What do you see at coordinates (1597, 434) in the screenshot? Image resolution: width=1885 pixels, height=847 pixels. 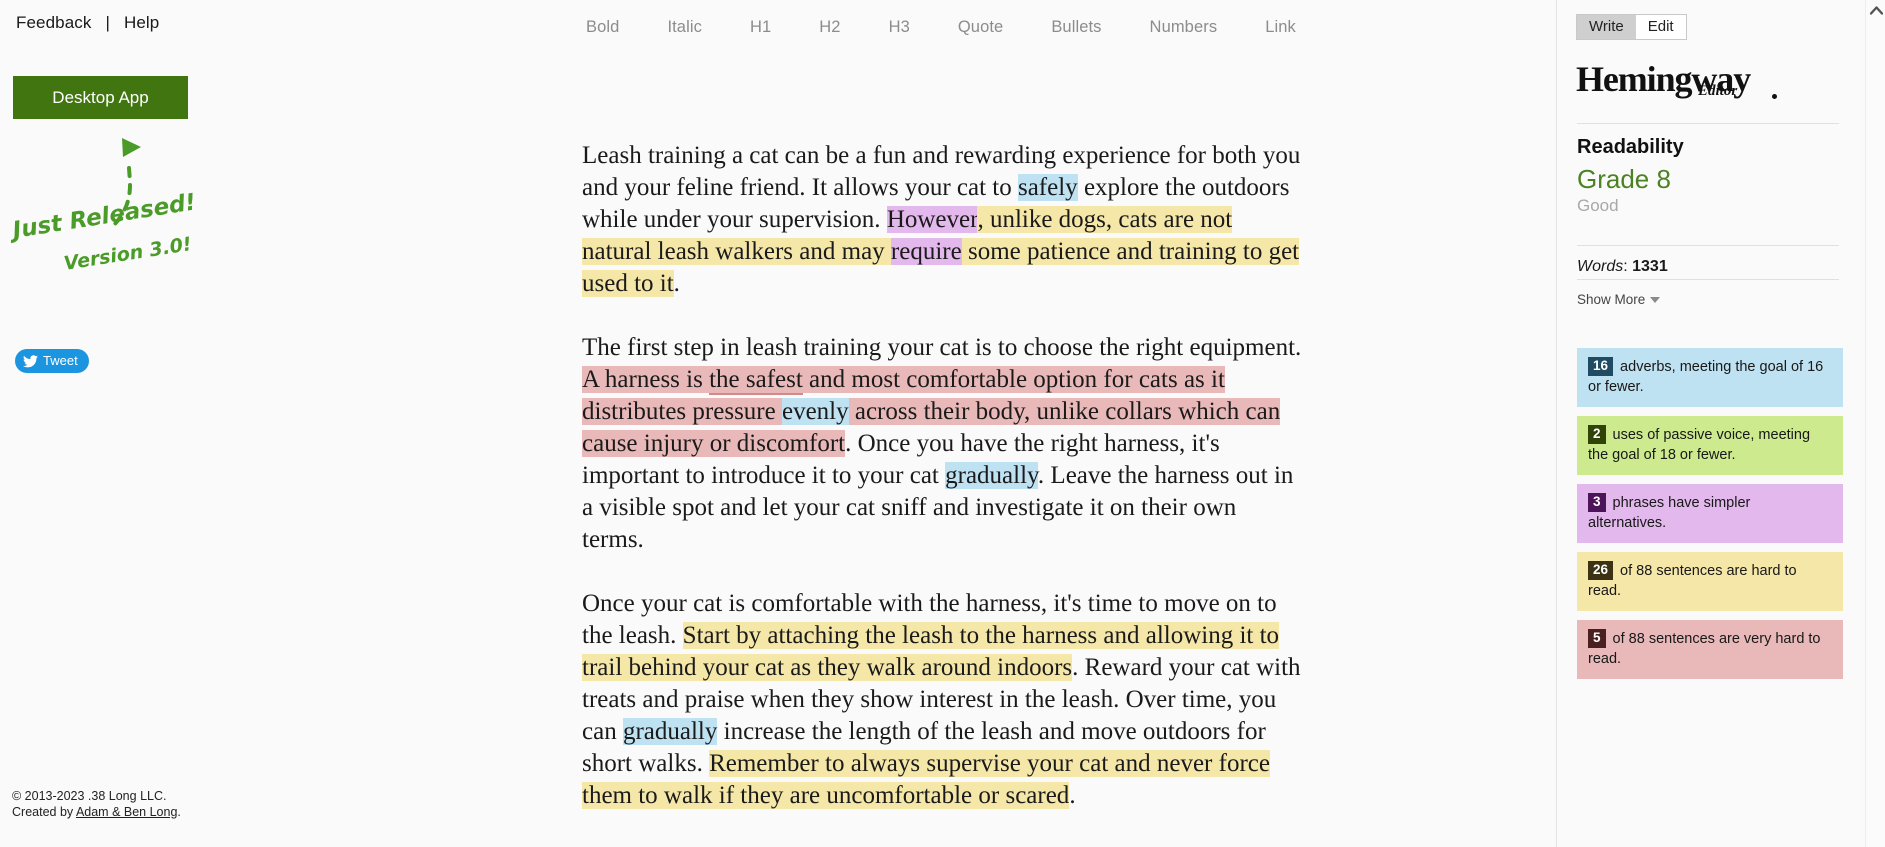 I see `stat-count-badge: 2` at bounding box center [1597, 434].